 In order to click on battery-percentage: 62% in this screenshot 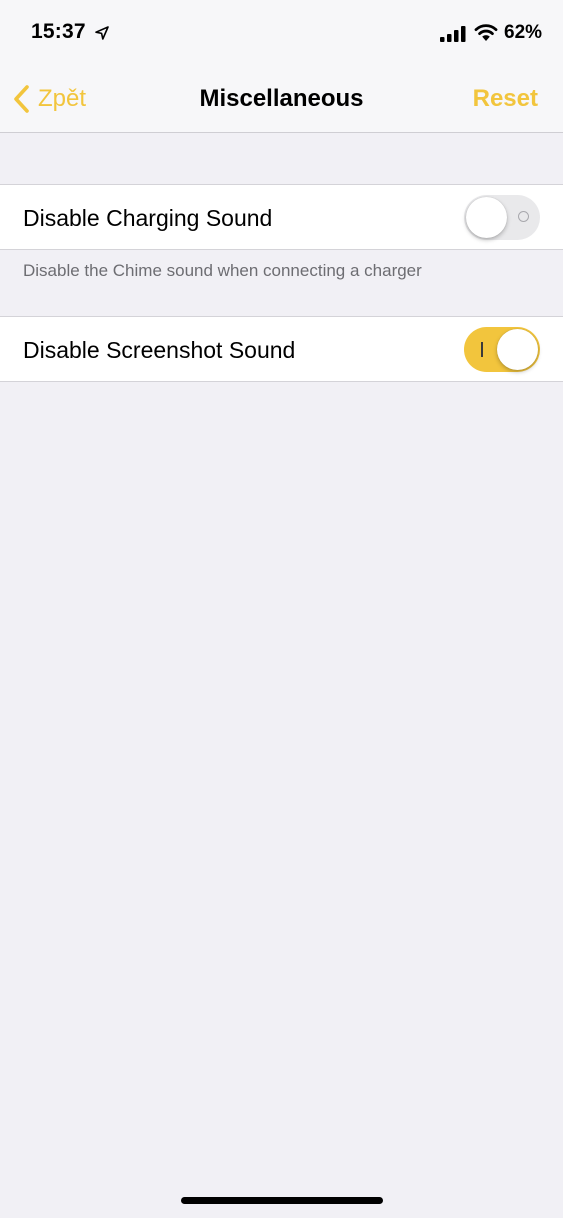, I will do `click(523, 32)`.